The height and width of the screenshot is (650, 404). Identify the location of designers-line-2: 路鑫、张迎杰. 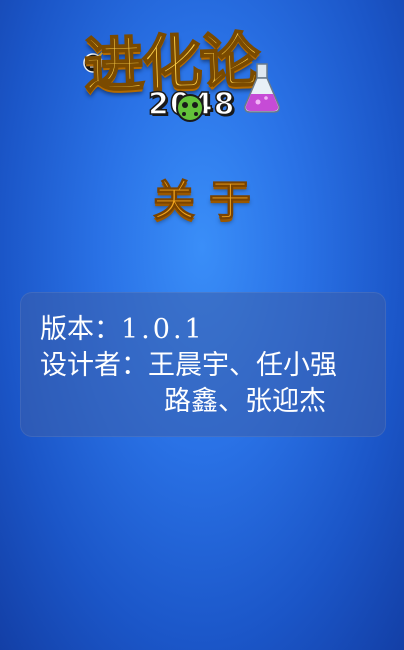
(245, 401).